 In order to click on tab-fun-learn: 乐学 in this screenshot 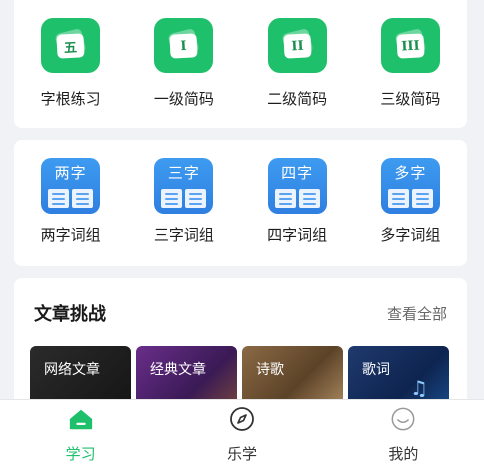, I will do `click(241, 433)`.